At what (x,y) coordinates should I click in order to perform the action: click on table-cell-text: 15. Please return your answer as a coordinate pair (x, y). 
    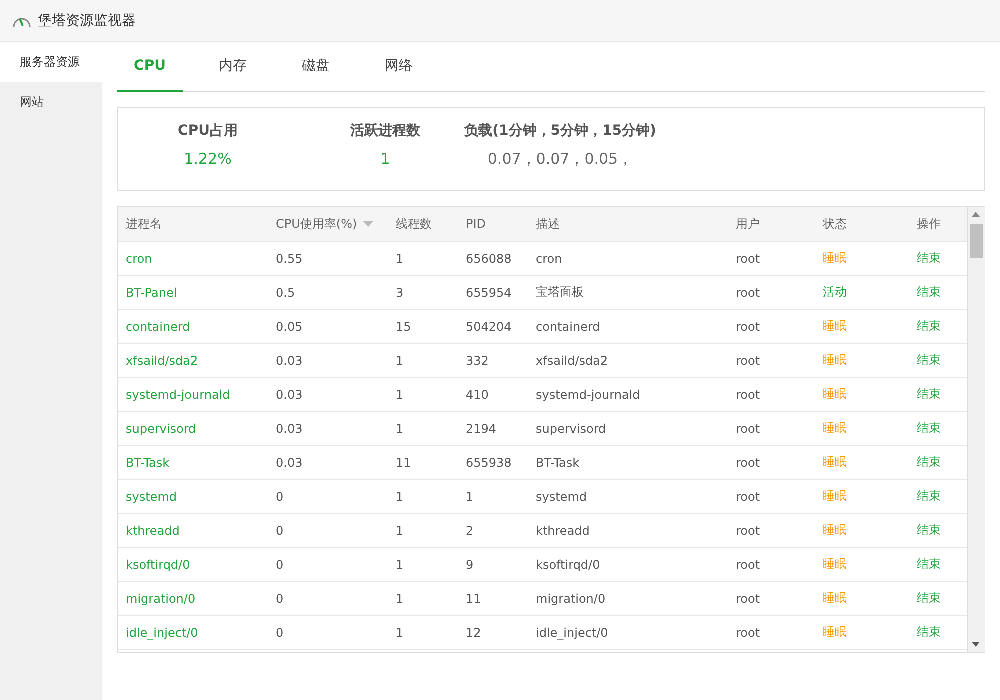
    Looking at the image, I should click on (404, 327).